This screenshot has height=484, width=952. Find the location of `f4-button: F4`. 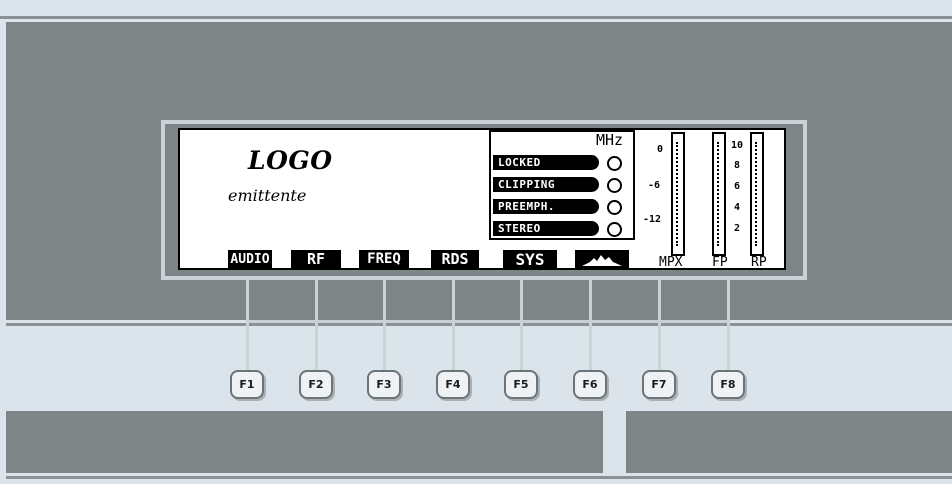

f4-button: F4 is located at coordinates (453, 384).